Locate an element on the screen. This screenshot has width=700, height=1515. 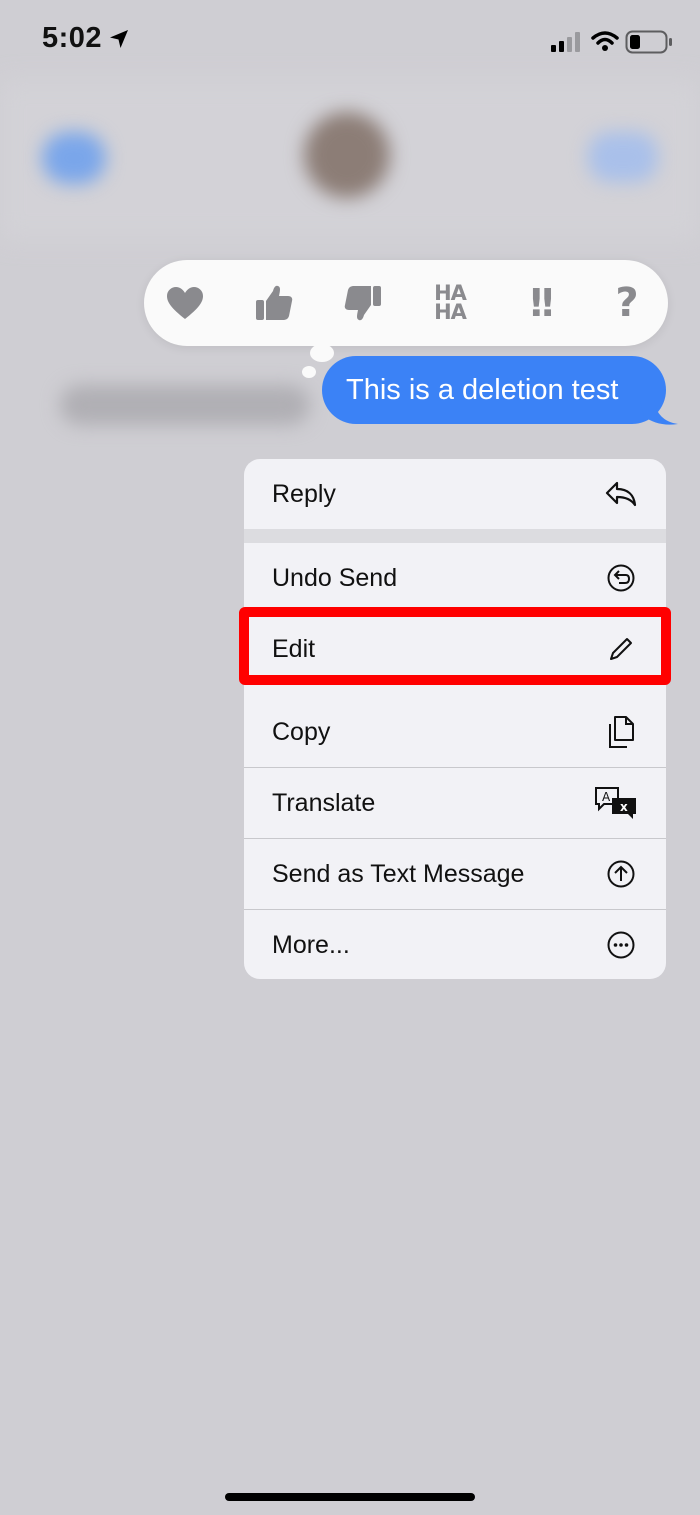
translate-icon: A x is located at coordinates (616, 803).